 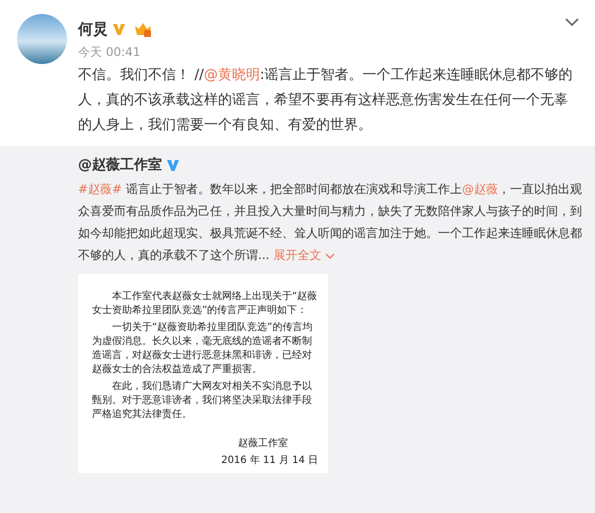 What do you see at coordinates (100, 189) in the screenshot?
I see `mention-link: #赵薇#` at bounding box center [100, 189].